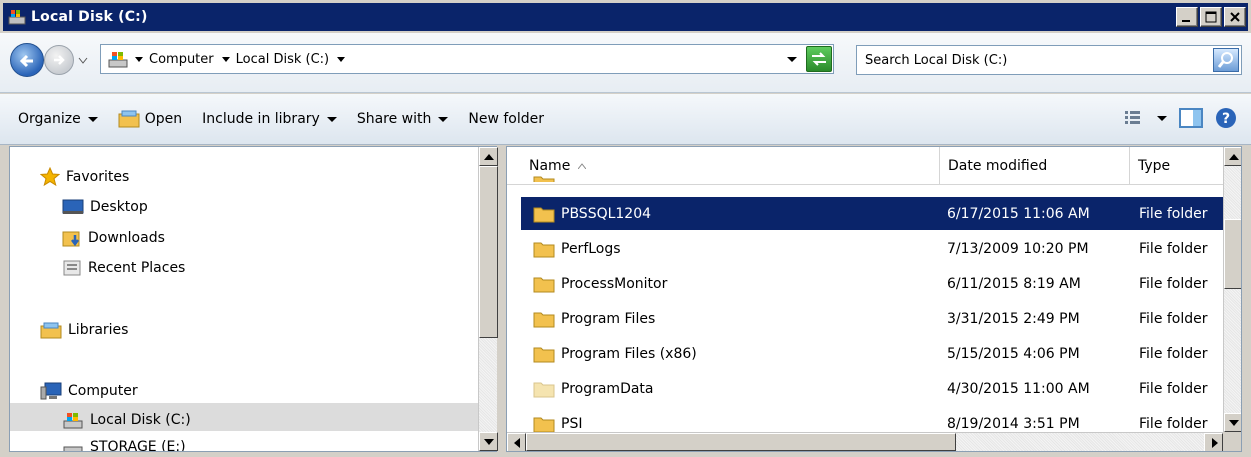 The height and width of the screenshot is (457, 1251). What do you see at coordinates (83, 61) in the screenshot?
I see `recent-pages-dropdown-icon` at bounding box center [83, 61].